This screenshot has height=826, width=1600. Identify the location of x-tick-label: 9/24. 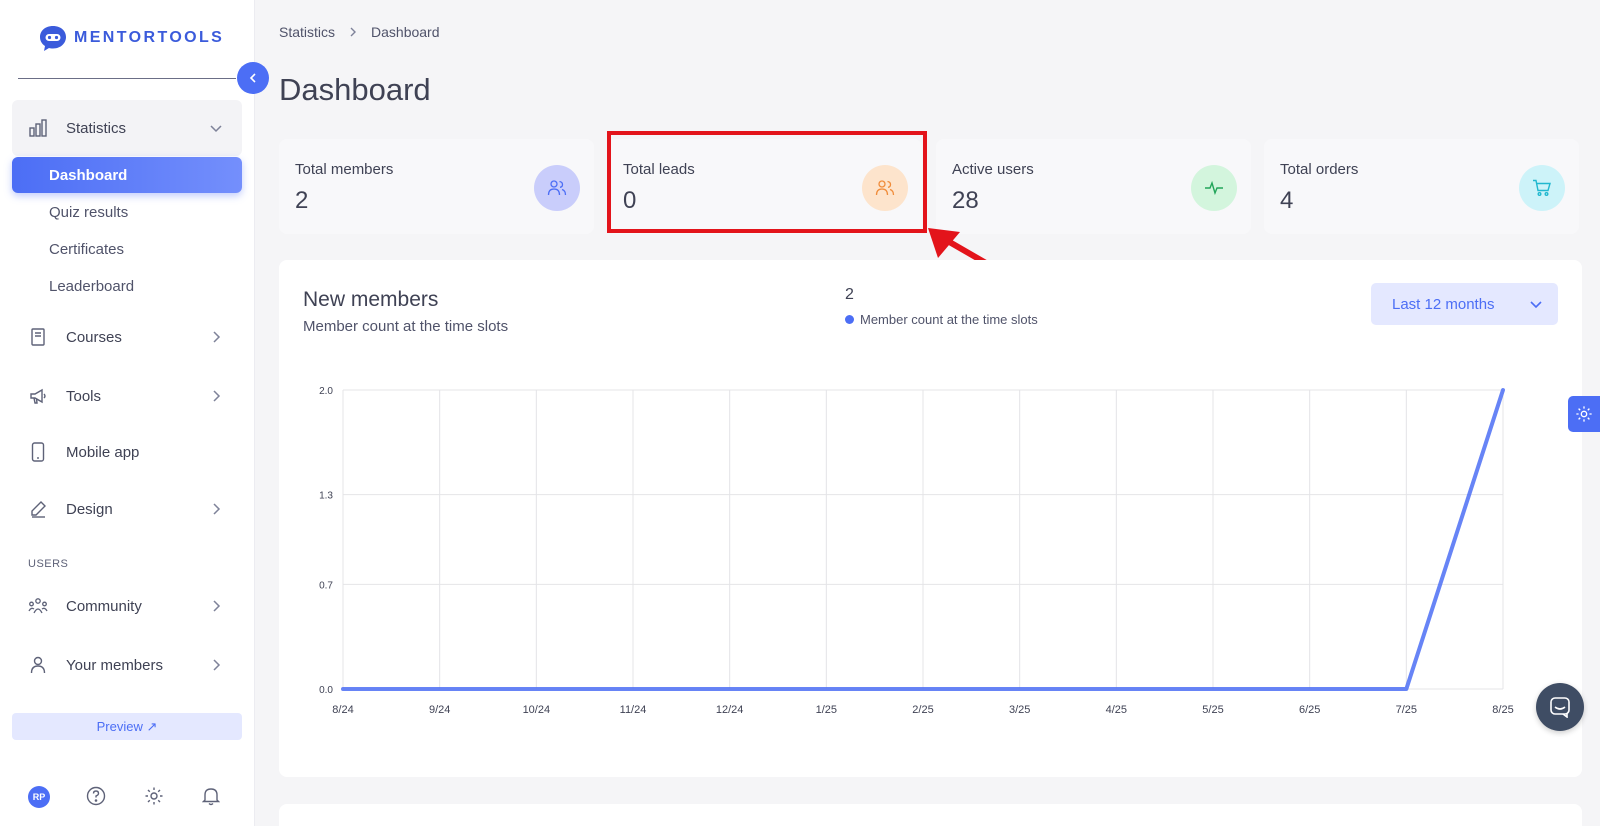
(439, 710).